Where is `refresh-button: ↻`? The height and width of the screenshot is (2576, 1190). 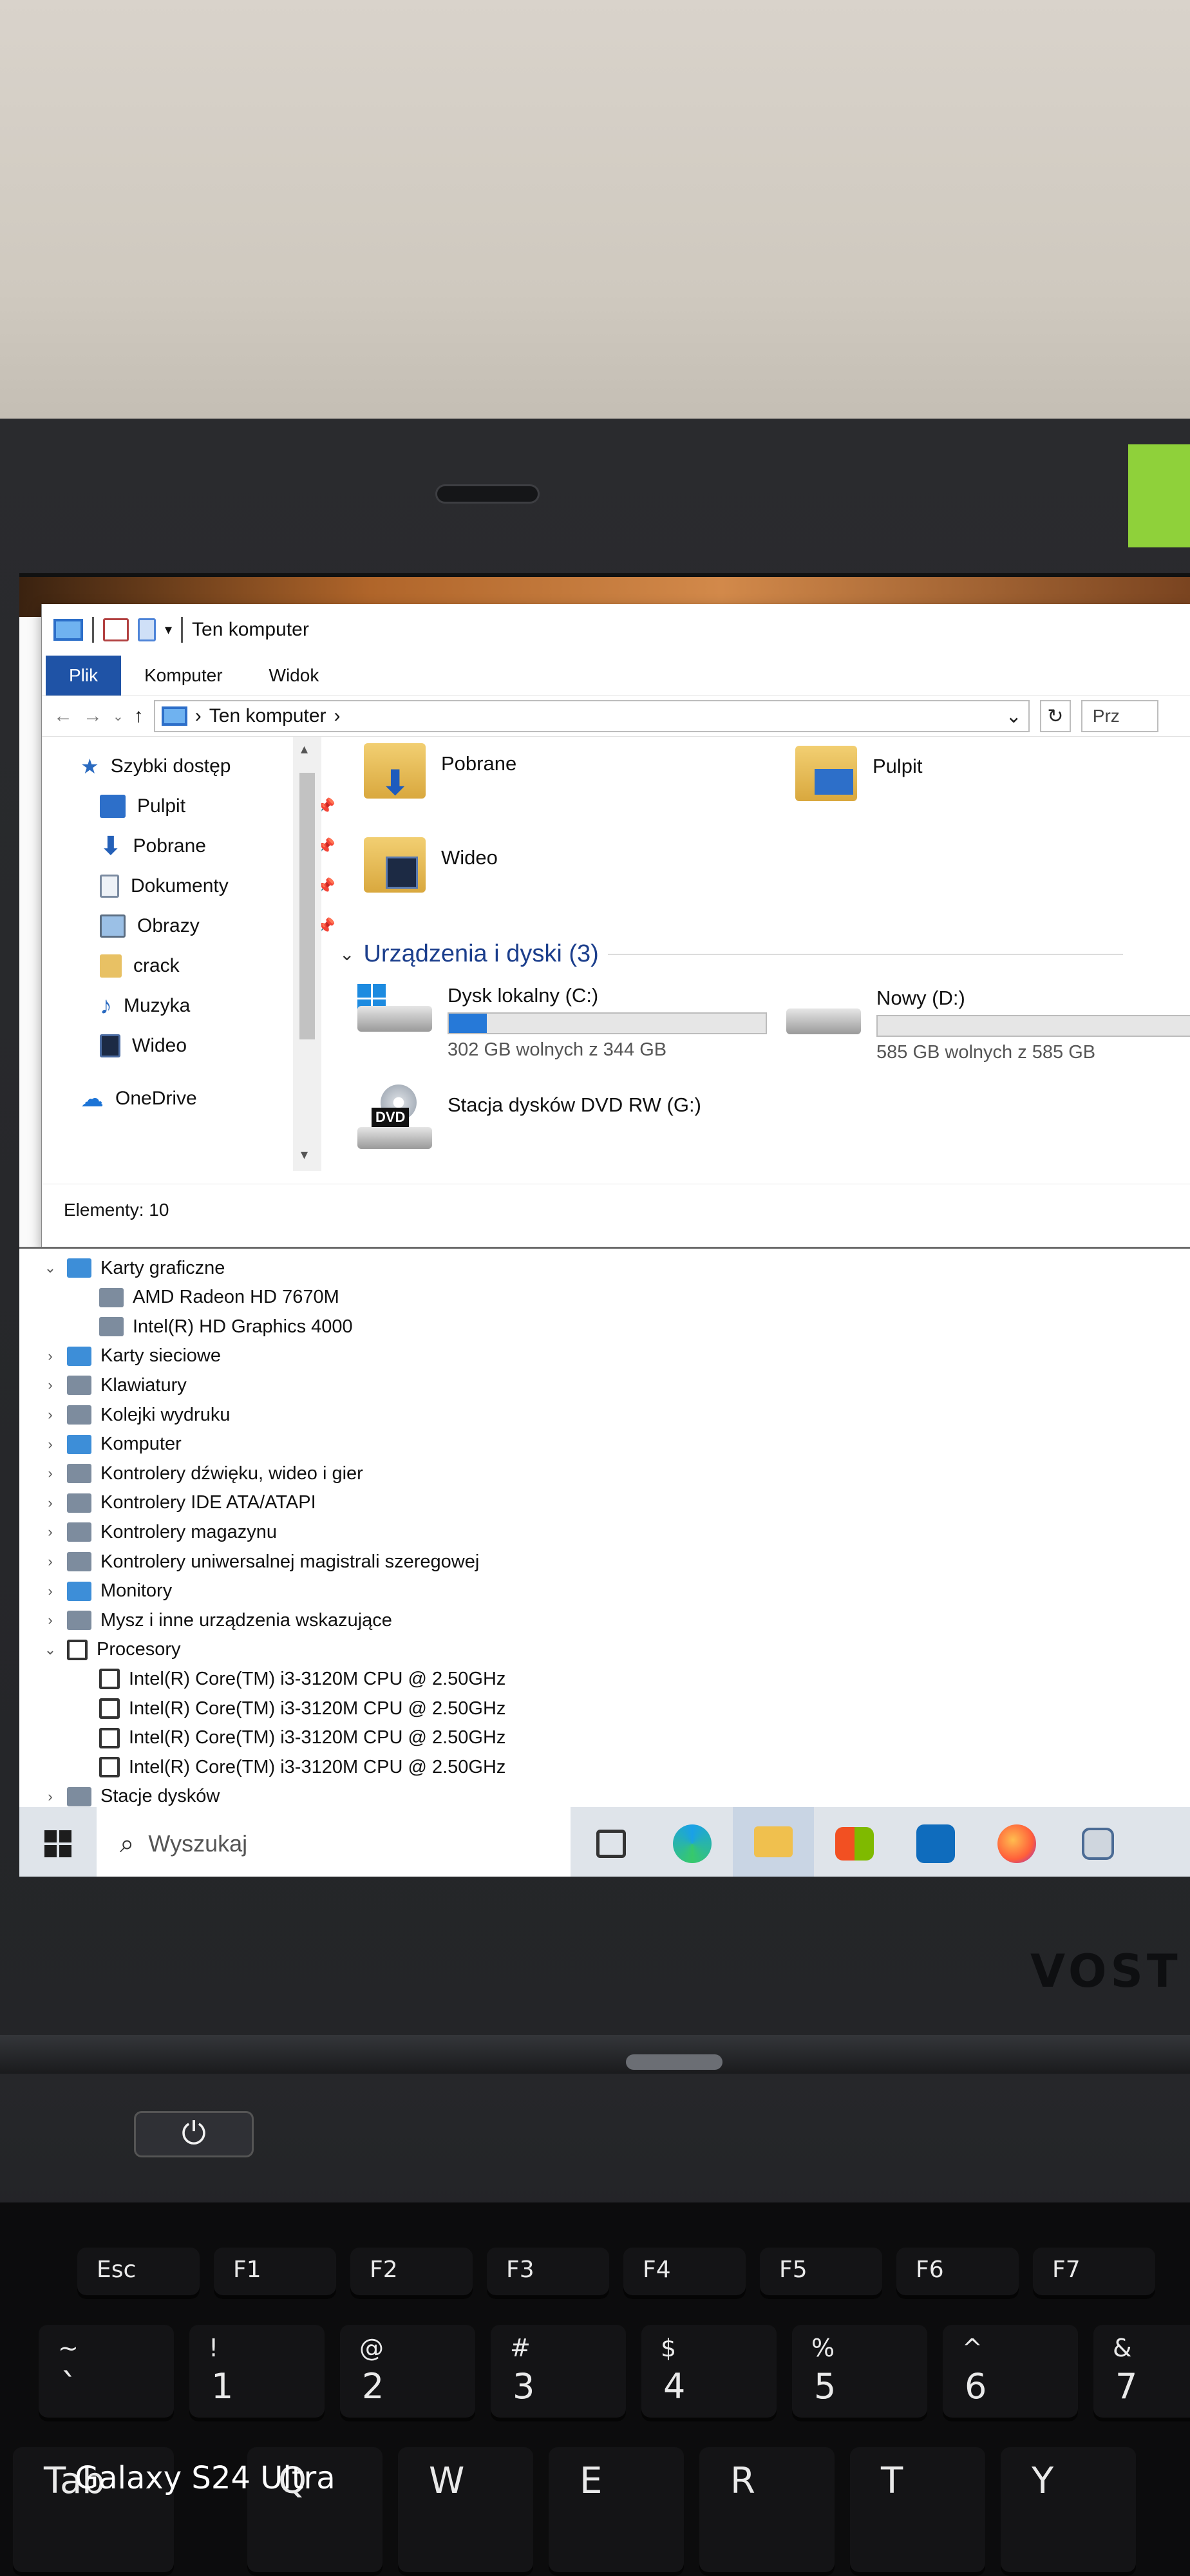
refresh-button: ↻ is located at coordinates (1055, 716).